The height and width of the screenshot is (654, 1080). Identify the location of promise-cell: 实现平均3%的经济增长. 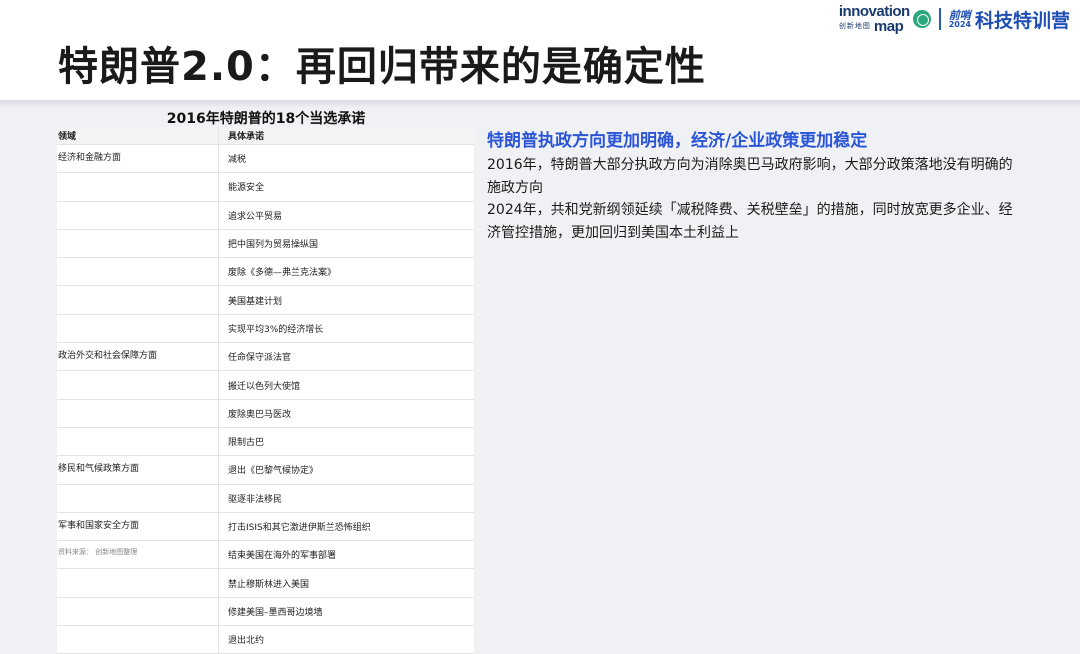
(346, 329).